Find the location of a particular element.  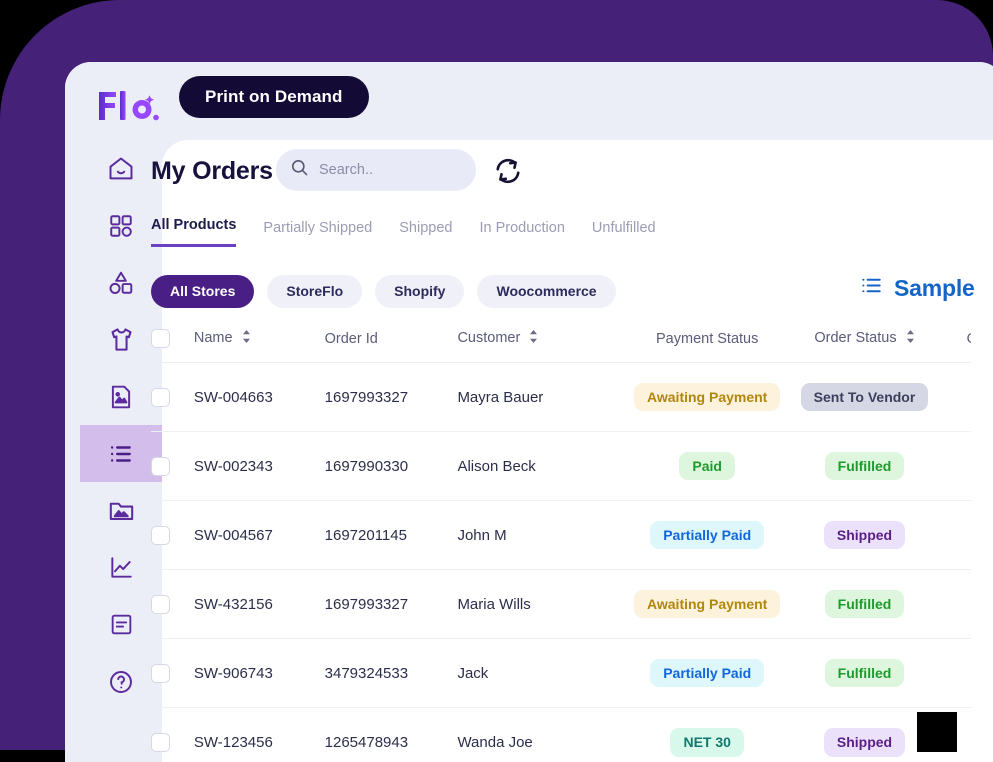

cell-order-items: 1 is located at coordinates (955, 604).